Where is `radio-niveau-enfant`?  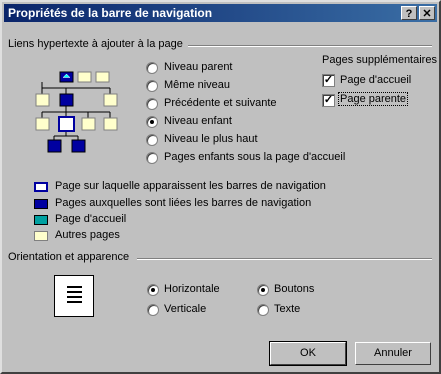
radio-niveau-enfant is located at coordinates (152, 122).